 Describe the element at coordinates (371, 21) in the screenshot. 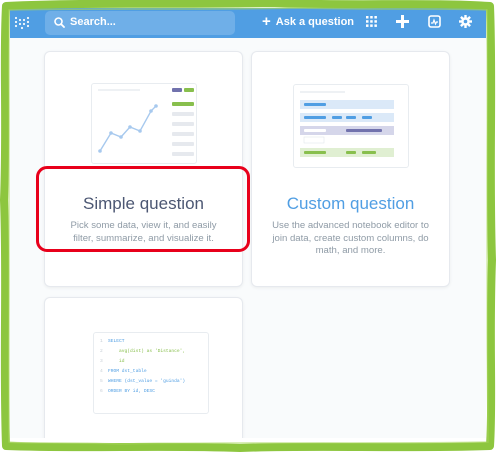

I see `browse-grid-icon` at that location.